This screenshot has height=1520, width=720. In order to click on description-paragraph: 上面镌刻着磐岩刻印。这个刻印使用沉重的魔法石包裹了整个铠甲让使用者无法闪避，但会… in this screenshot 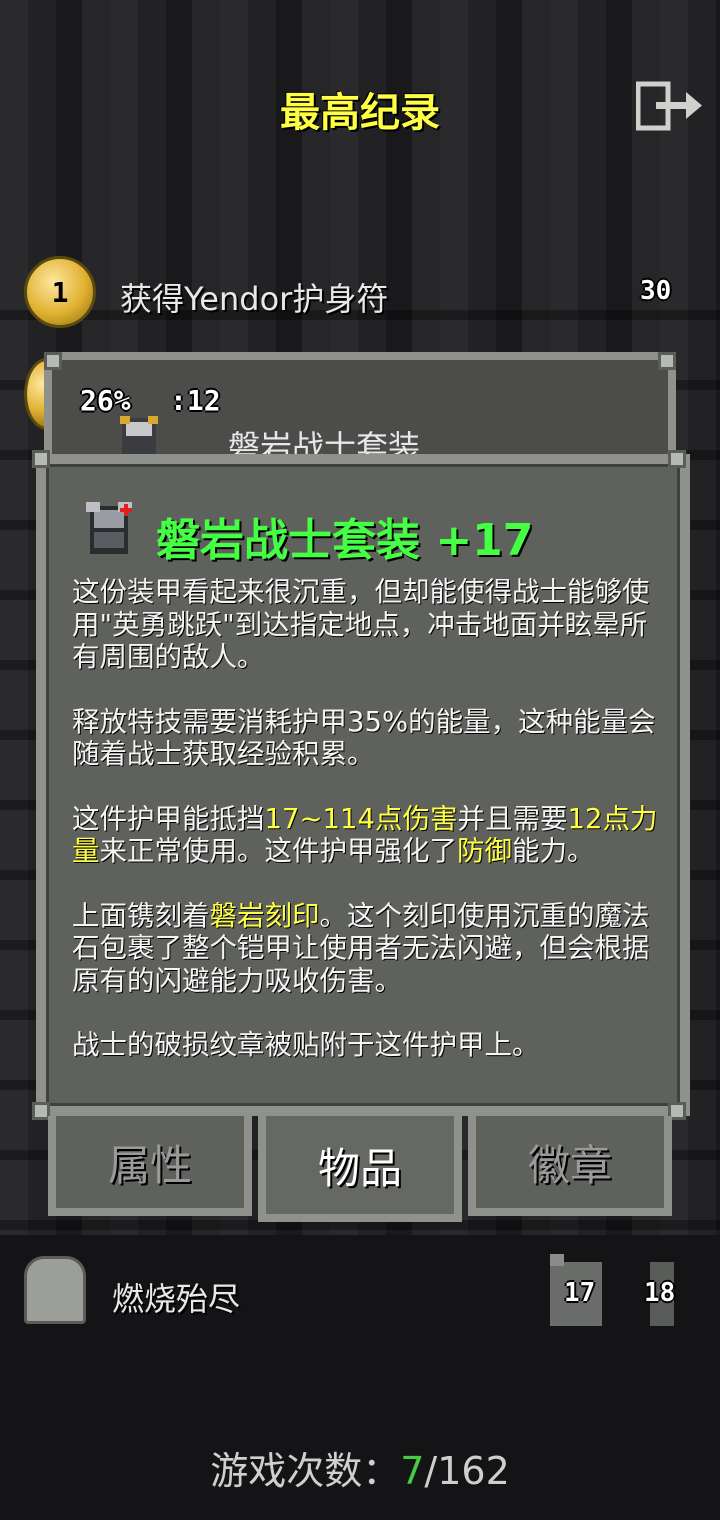, I will do `click(372, 949)`.